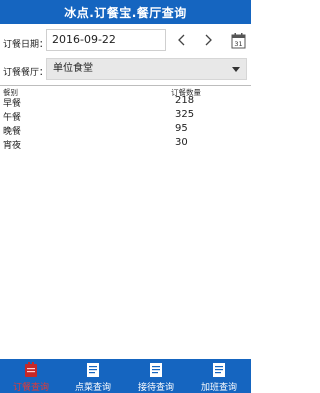 The image size is (320, 393). What do you see at coordinates (26, 73) in the screenshot?
I see `restaurant-label: 订餐餐厅：` at bounding box center [26, 73].